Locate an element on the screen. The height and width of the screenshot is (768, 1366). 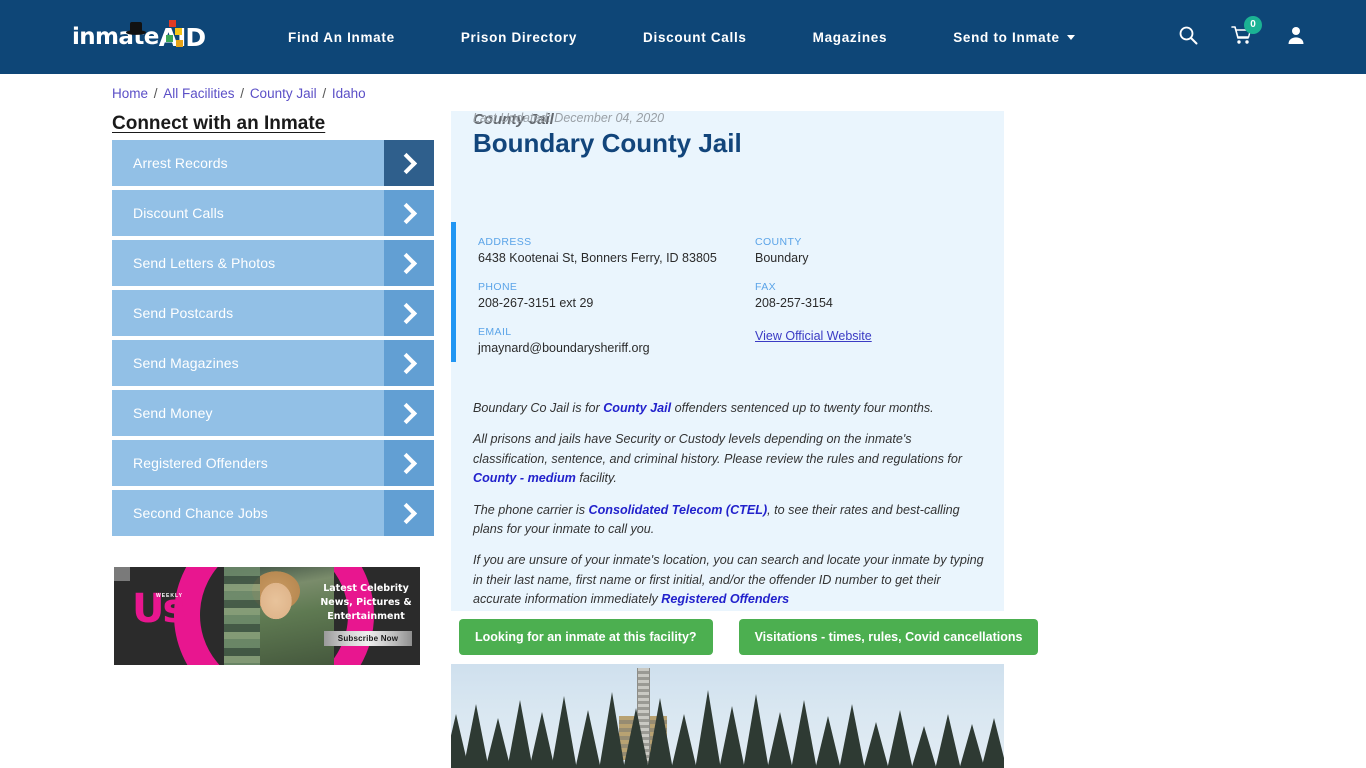
nav-item-magazines: Magazines is located at coordinates (850, 37).